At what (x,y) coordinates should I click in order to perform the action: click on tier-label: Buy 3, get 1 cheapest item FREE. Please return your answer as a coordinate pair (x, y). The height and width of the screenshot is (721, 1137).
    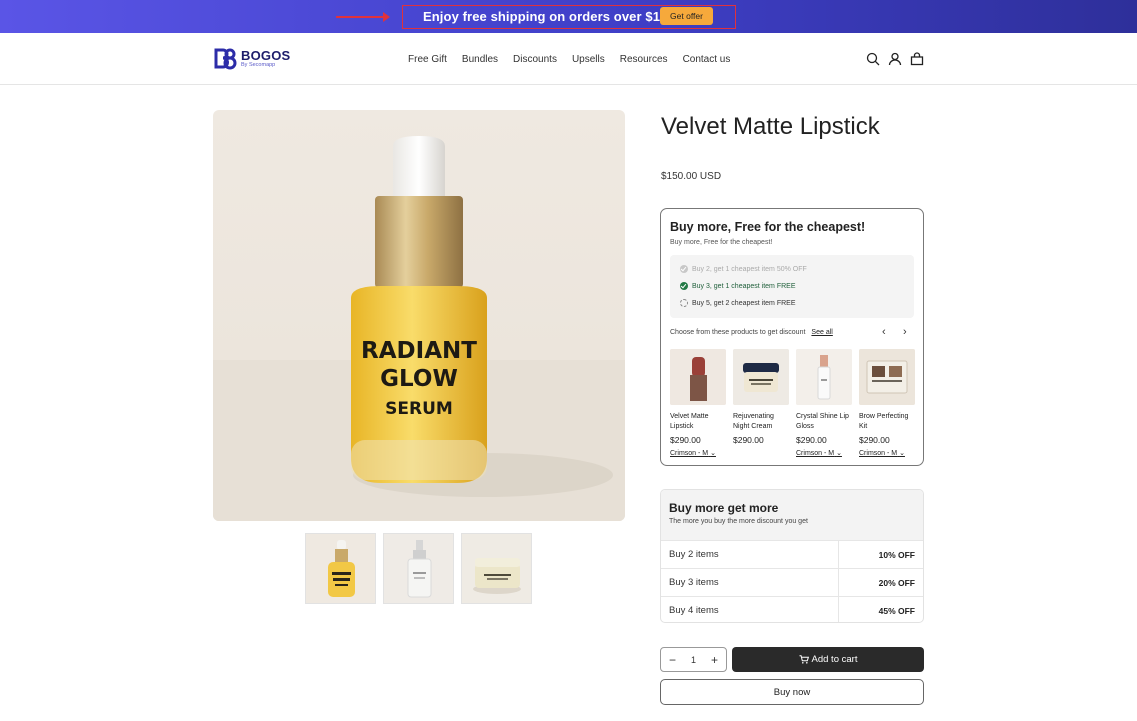
    Looking at the image, I should click on (744, 286).